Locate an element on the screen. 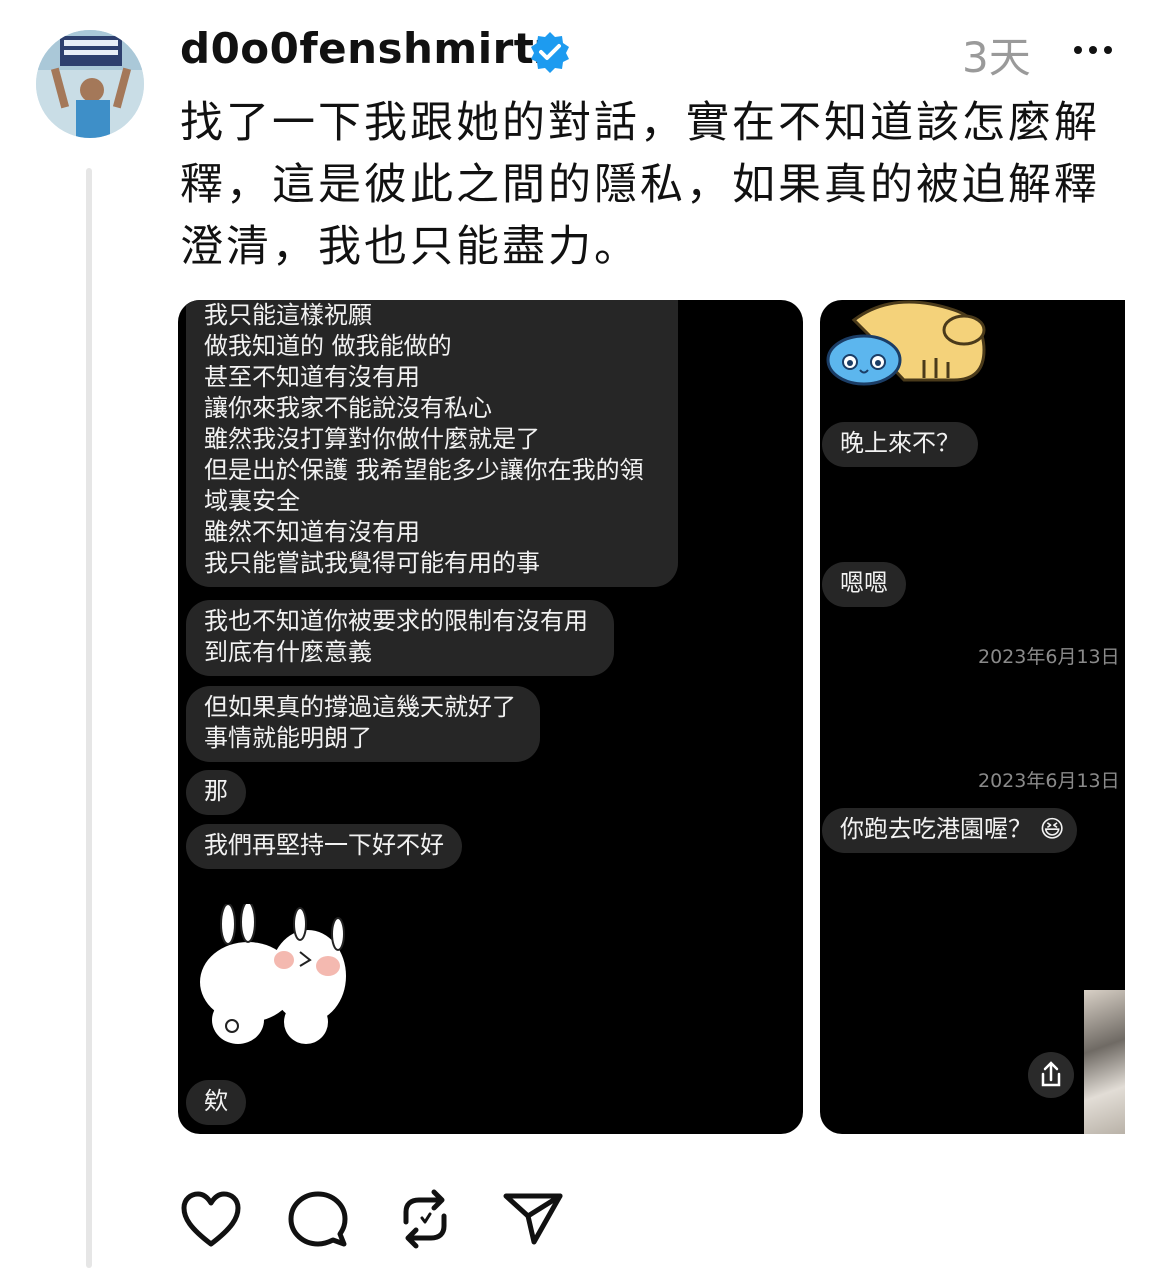 The width and height of the screenshot is (1160, 1280). comment-icon is located at coordinates (318, 1220).